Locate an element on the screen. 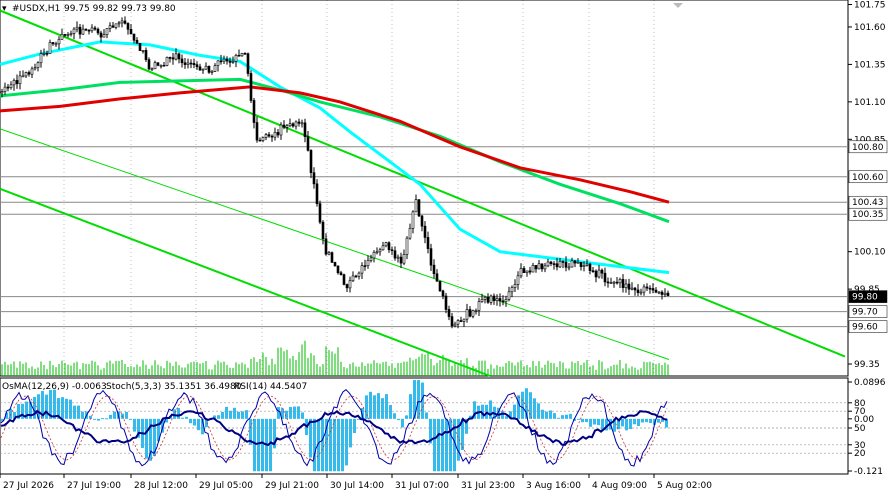 This screenshot has height=498, width=888. price-tick-label: 101.75 is located at coordinates (870, 5).